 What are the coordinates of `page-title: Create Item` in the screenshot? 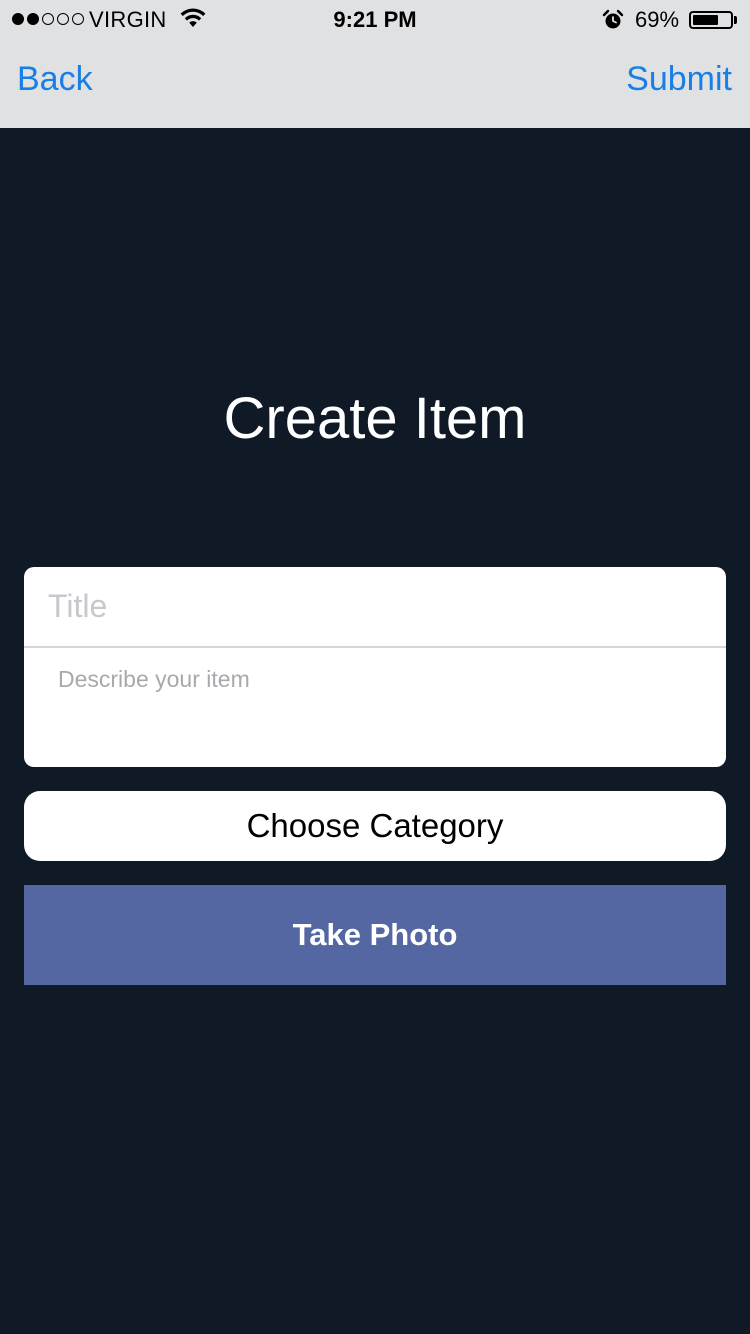 It's located at (375, 418).